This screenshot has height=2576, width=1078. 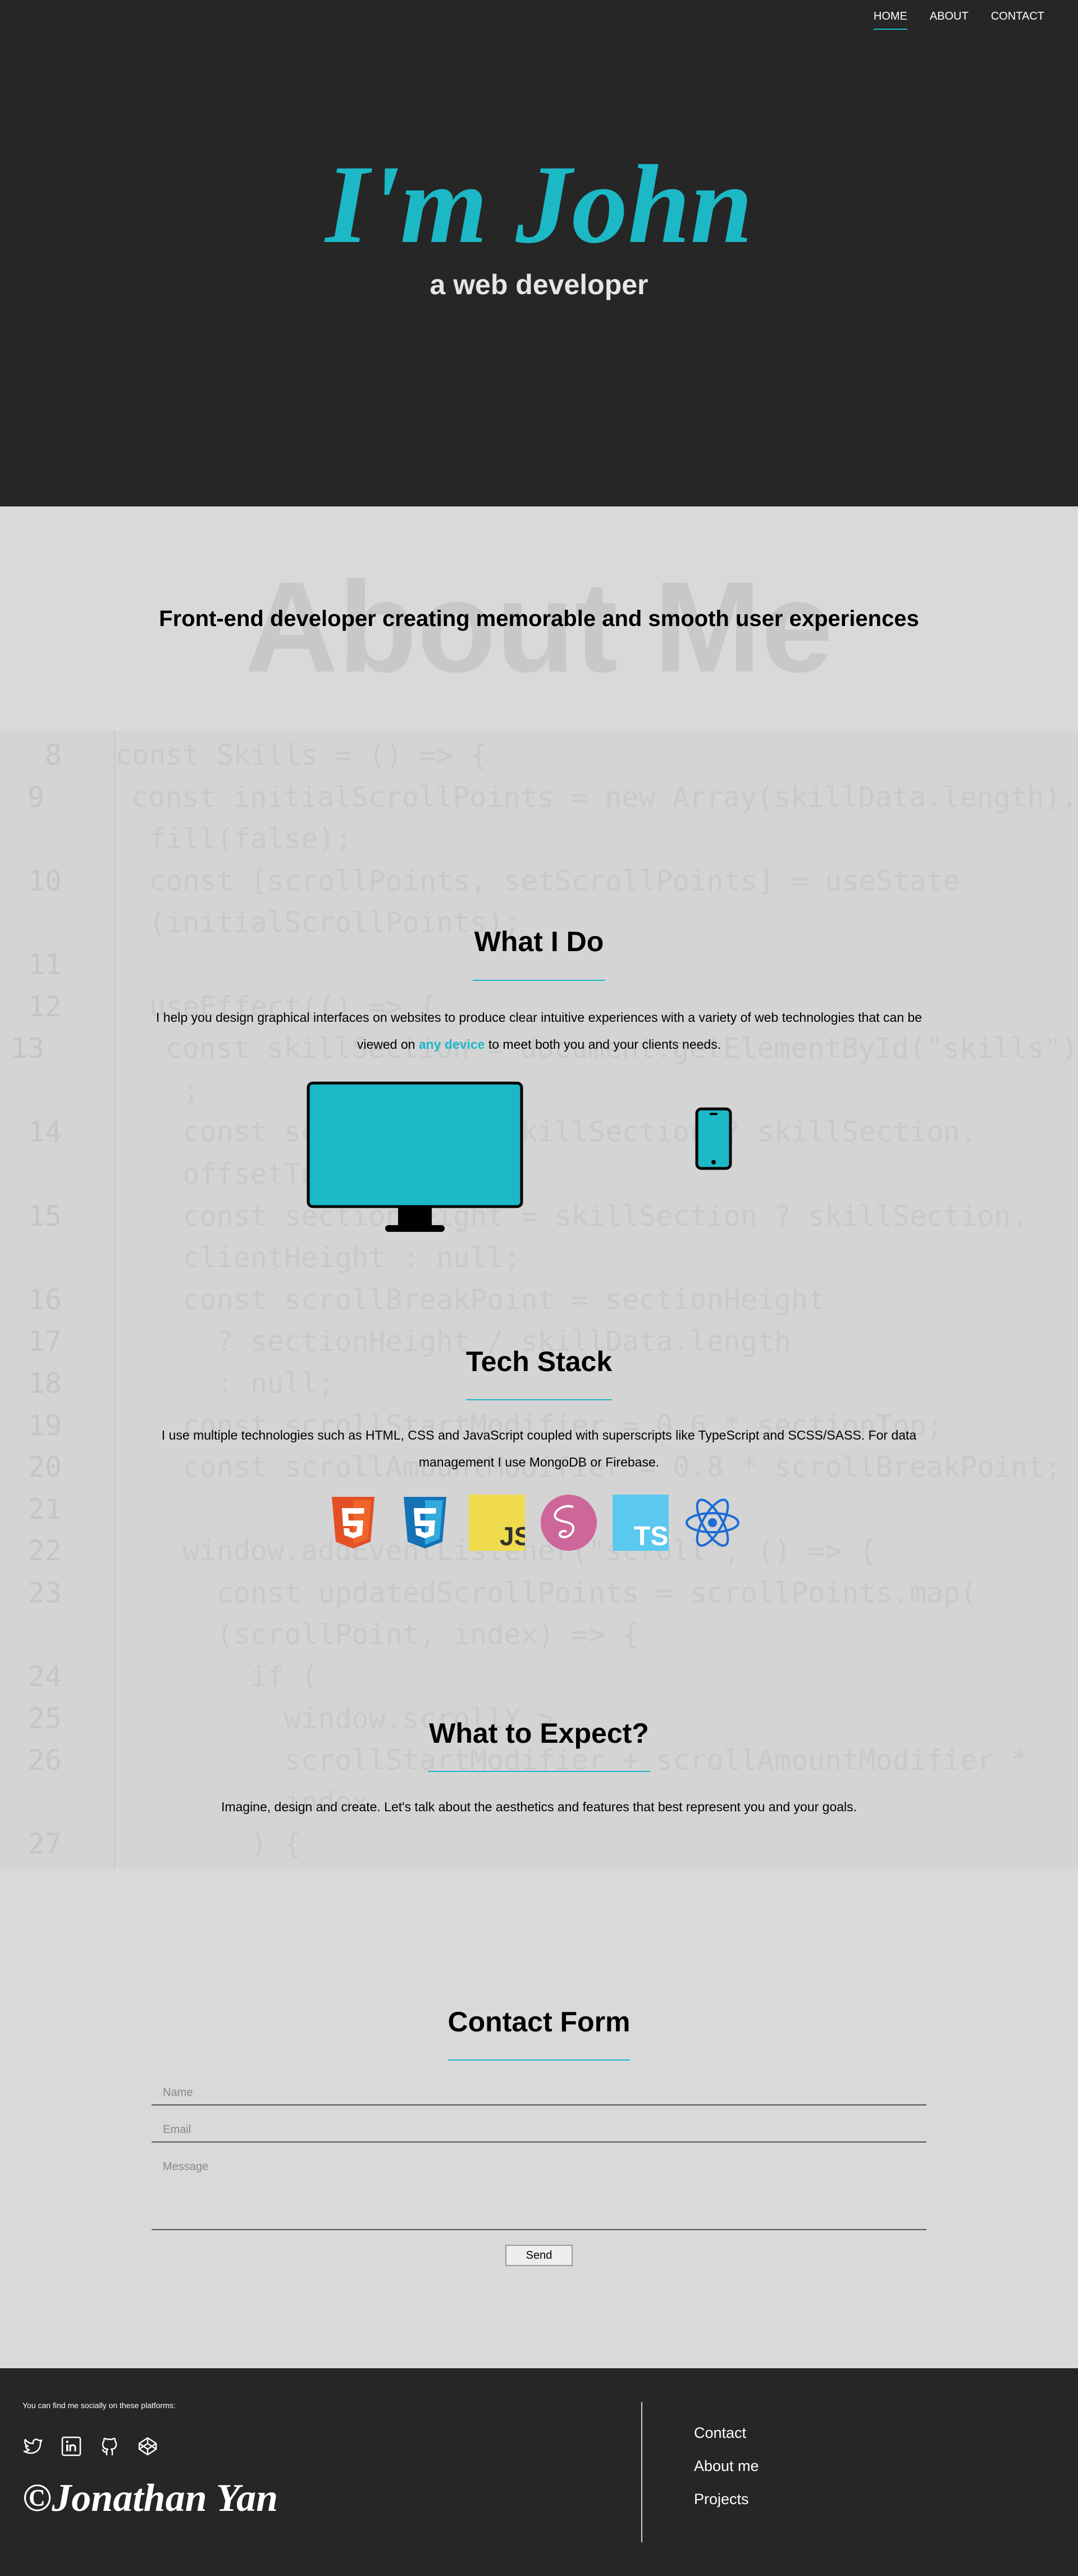 I want to click on footer-projects-link: Projects, so click(x=726, y=2499).